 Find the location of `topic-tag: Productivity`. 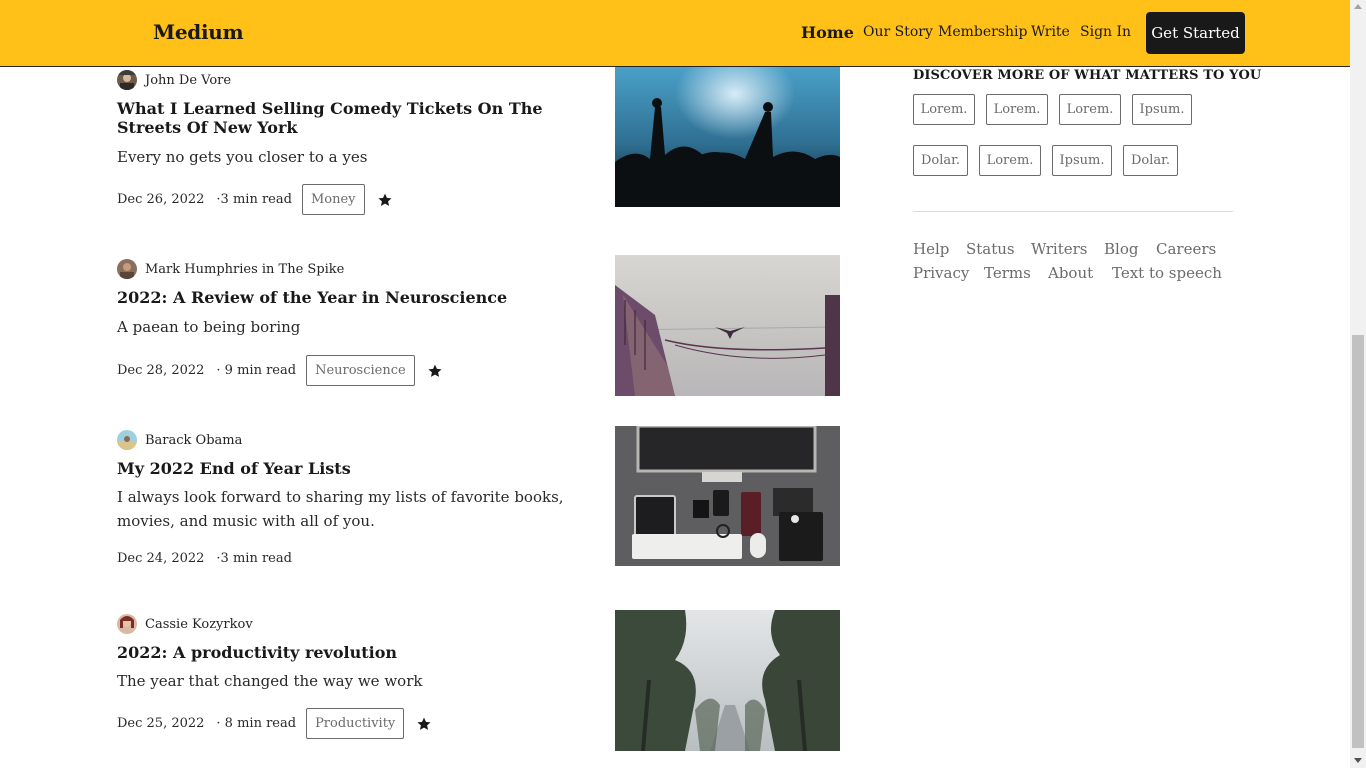

topic-tag: Productivity is located at coordinates (355, 723).